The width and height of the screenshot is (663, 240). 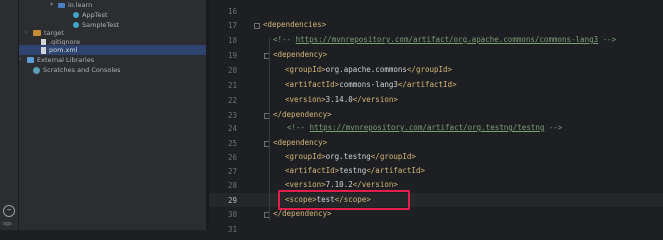 What do you see at coordinates (128, 5) in the screenshot?
I see `tree-item: ▾ io.learn` at bounding box center [128, 5].